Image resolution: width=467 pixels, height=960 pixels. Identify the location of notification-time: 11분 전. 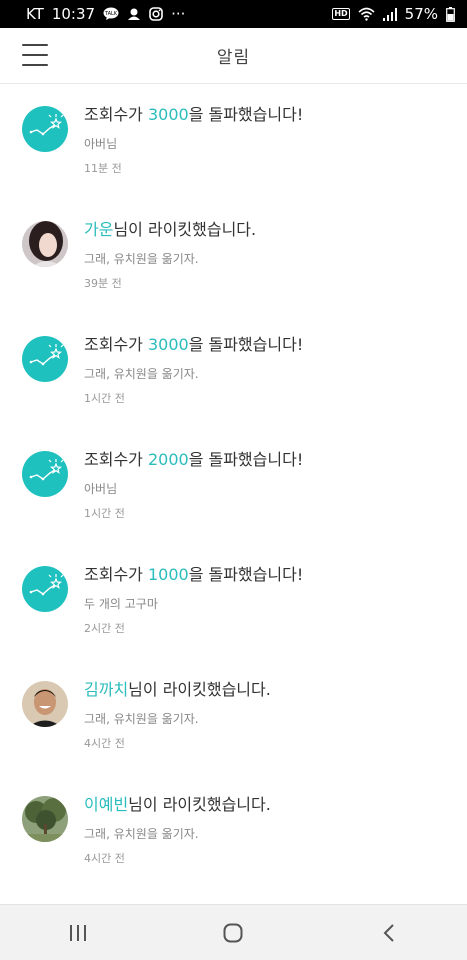
(103, 168).